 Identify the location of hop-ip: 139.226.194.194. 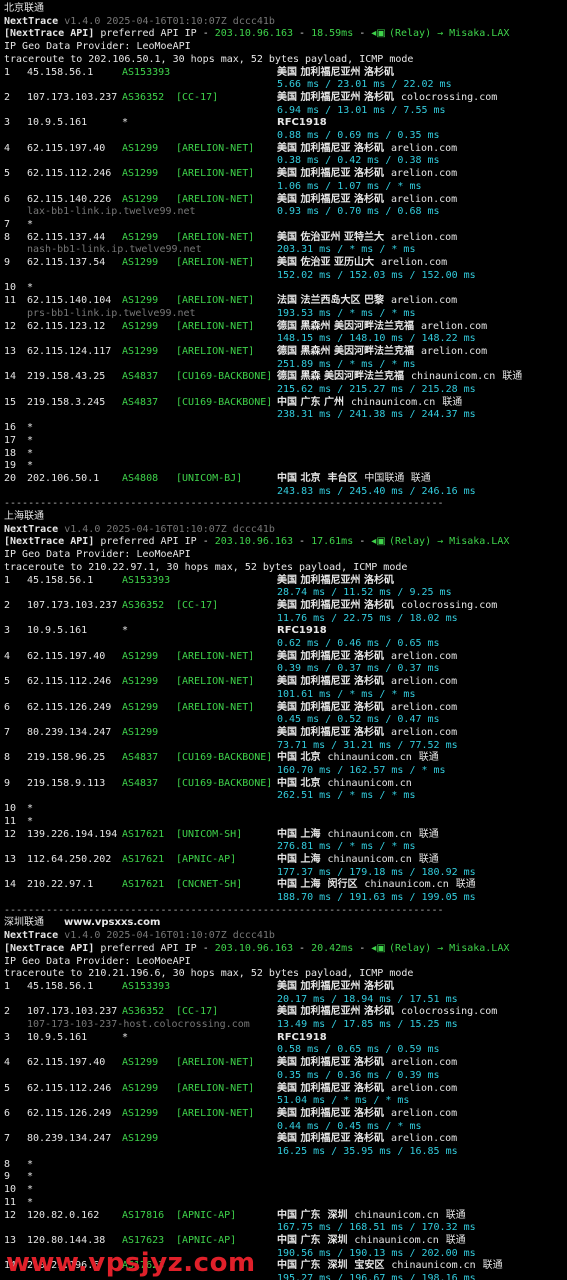
(72, 834).